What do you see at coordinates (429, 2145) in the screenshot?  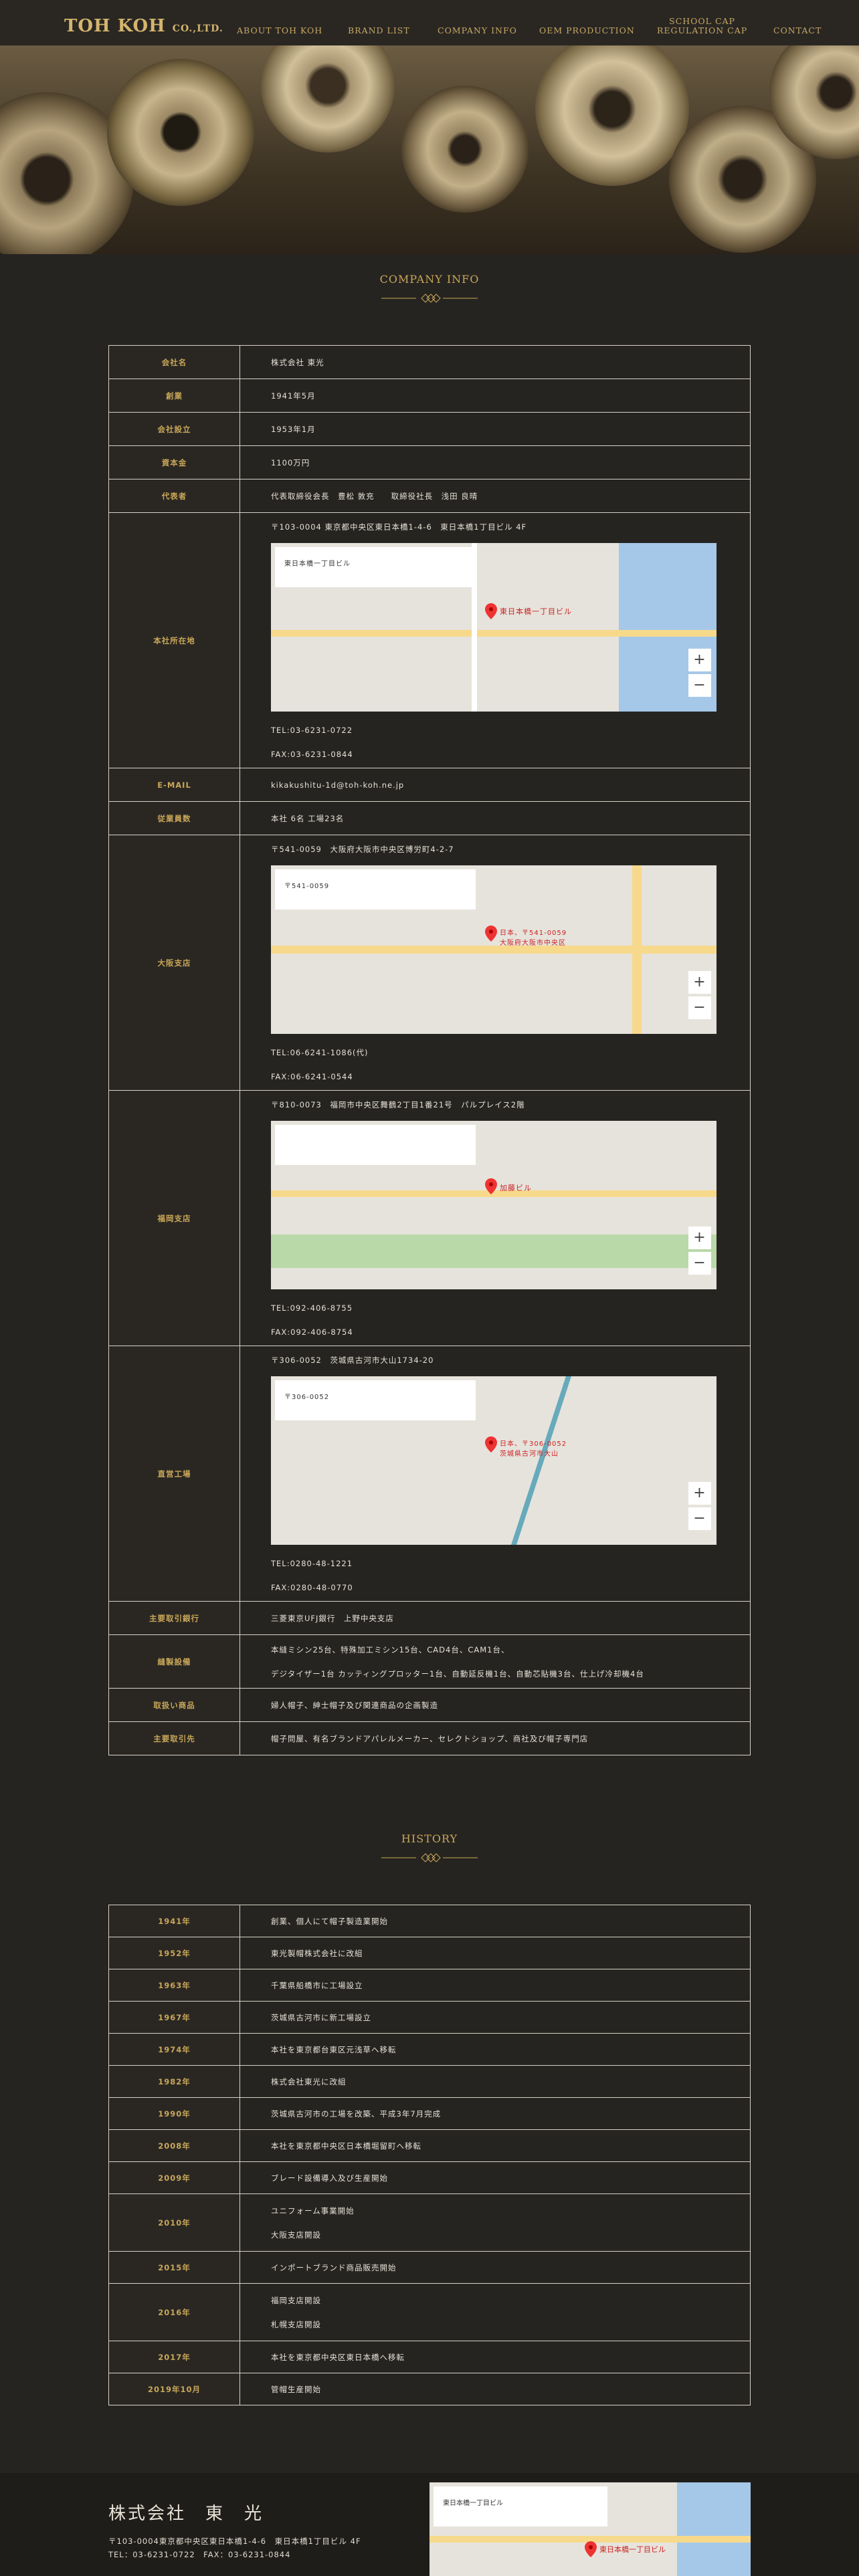 I see `history-row: 2008年 本社を東京都中央区日本橋堀留町へ移転` at bounding box center [429, 2145].